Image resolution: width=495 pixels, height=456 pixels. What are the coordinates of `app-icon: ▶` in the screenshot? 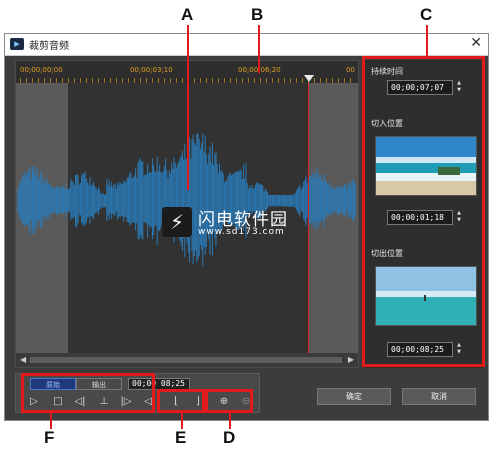 It's located at (17, 44).